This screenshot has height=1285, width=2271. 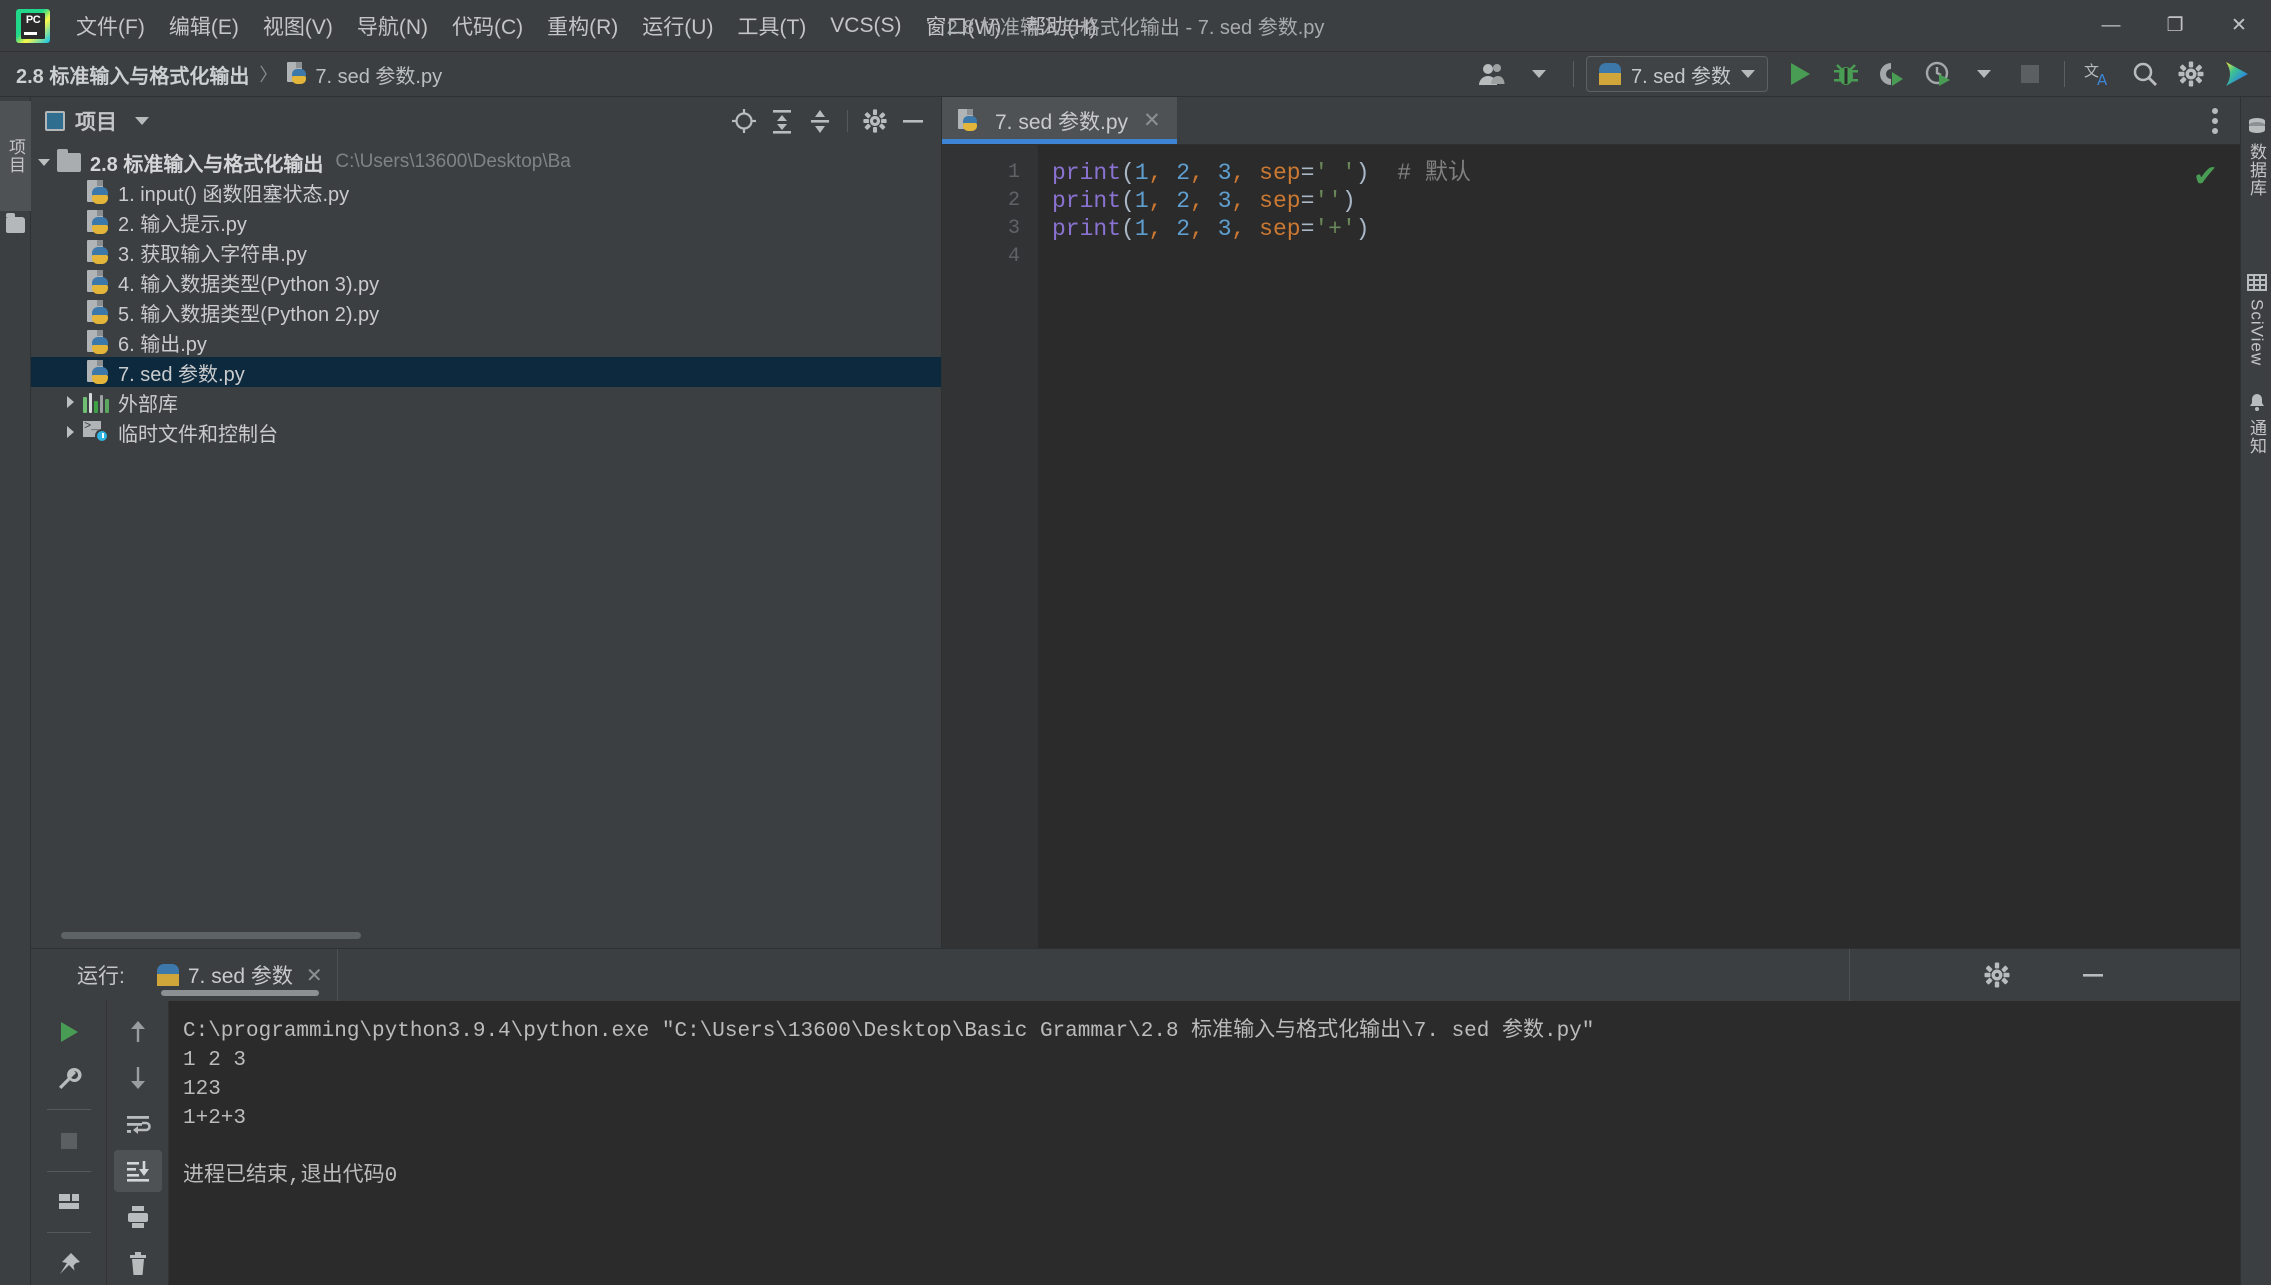 What do you see at coordinates (1493, 74) in the screenshot?
I see `user-icon` at bounding box center [1493, 74].